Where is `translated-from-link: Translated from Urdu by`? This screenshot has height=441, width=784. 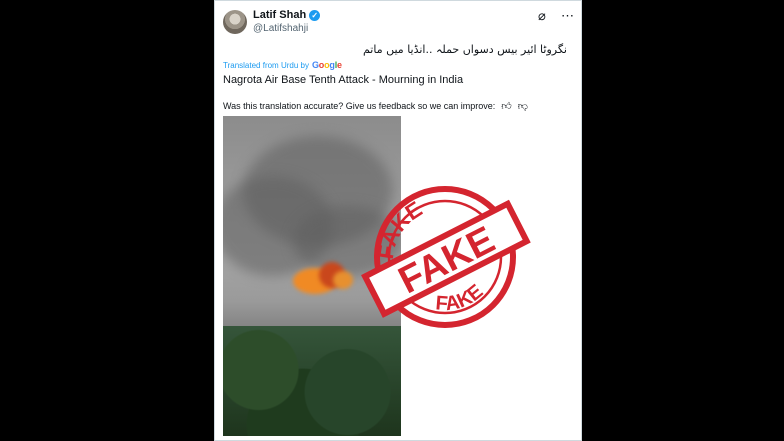 translated-from-link: Translated from Urdu by is located at coordinates (266, 65).